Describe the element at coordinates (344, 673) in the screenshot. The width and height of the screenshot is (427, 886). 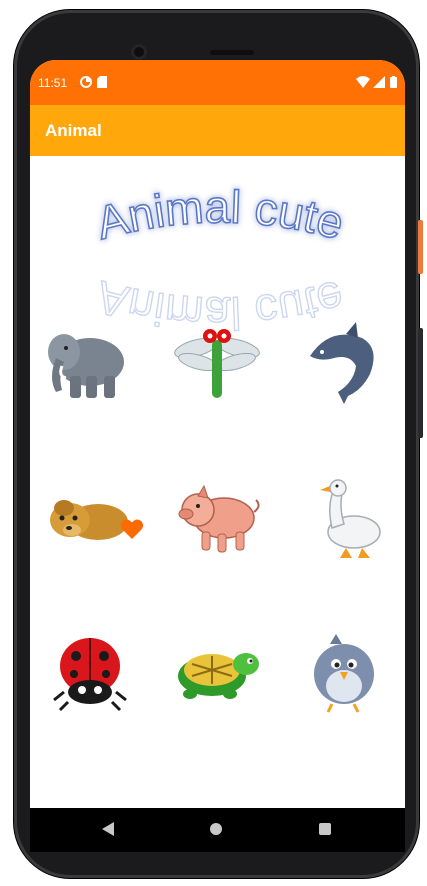
I see `bird-icon` at that location.